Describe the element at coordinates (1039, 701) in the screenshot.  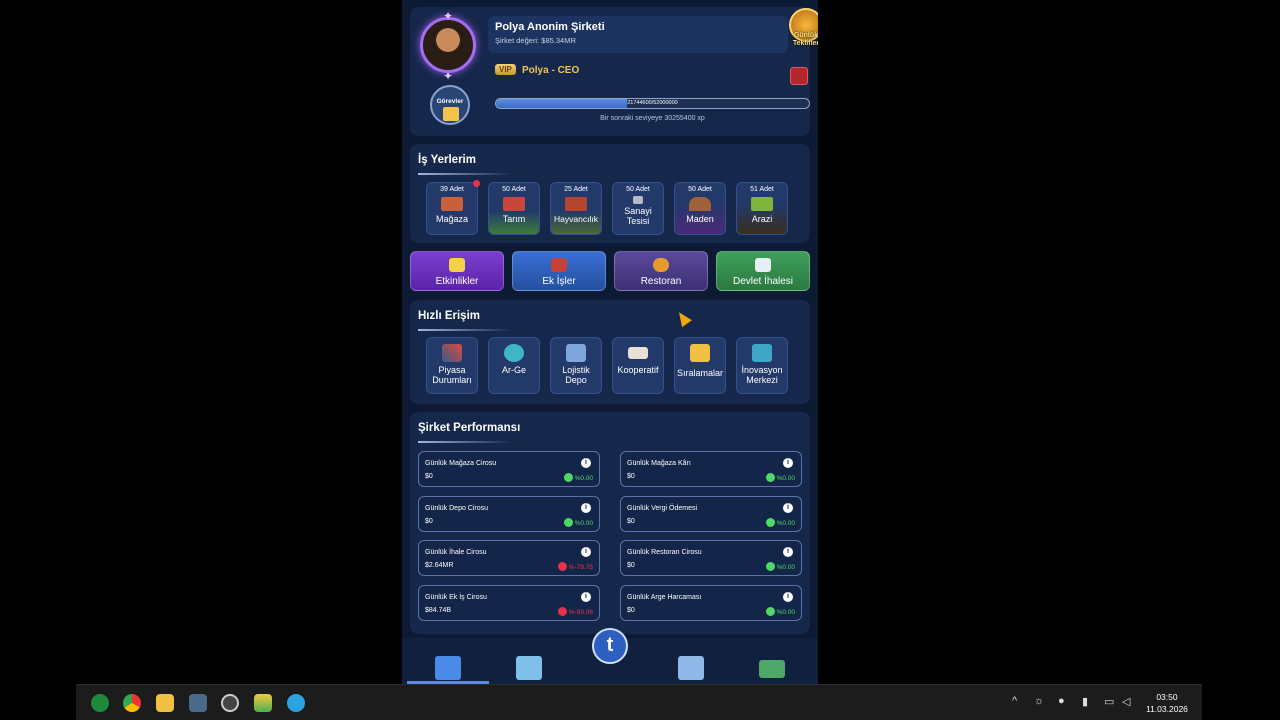
I see `brightness-icon: ☼` at that location.